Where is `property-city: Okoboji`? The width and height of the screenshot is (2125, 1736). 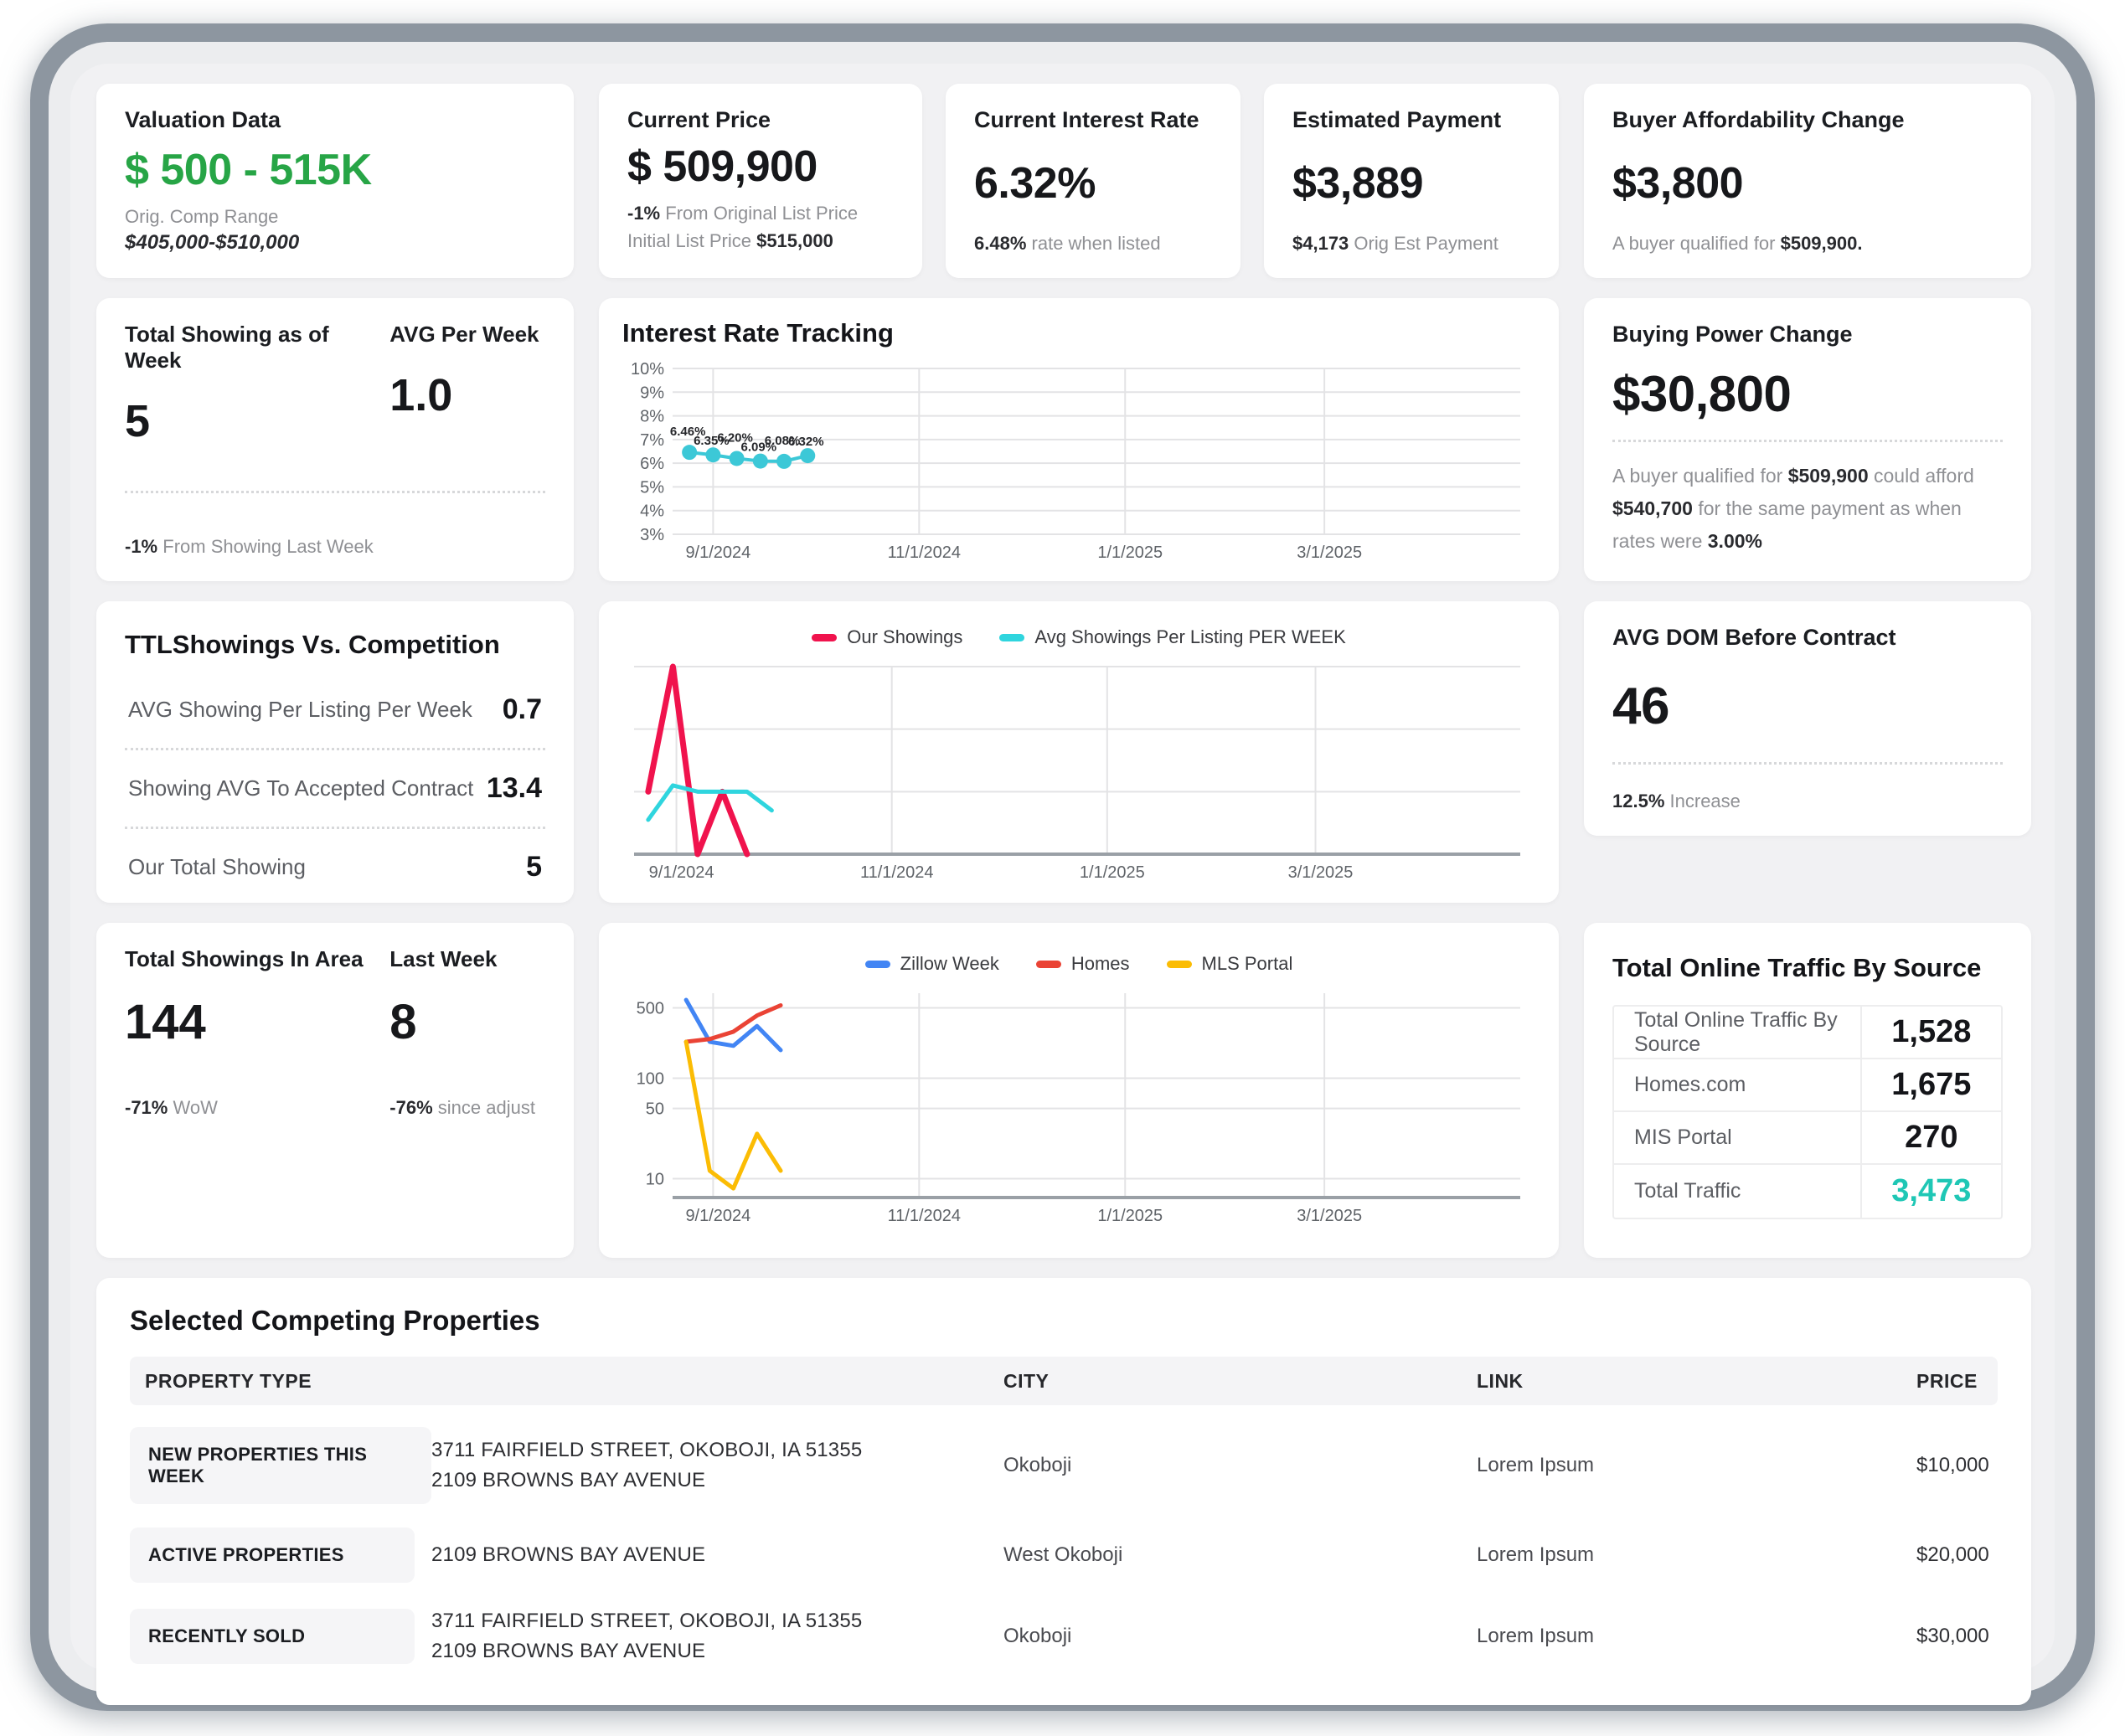
property-city: Okoboji is located at coordinates (1037, 1465).